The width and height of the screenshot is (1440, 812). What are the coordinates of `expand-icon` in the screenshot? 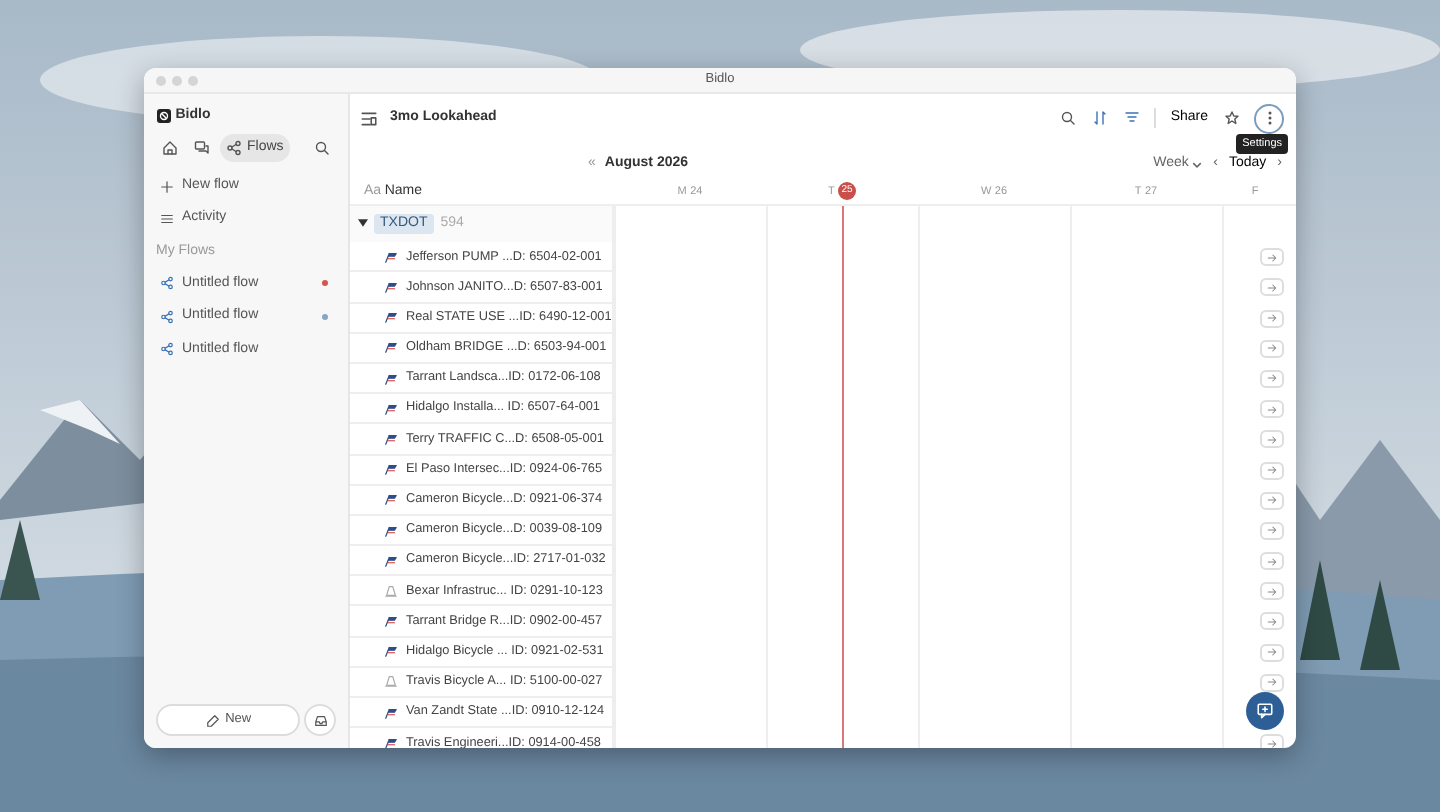 It's located at (362, 223).